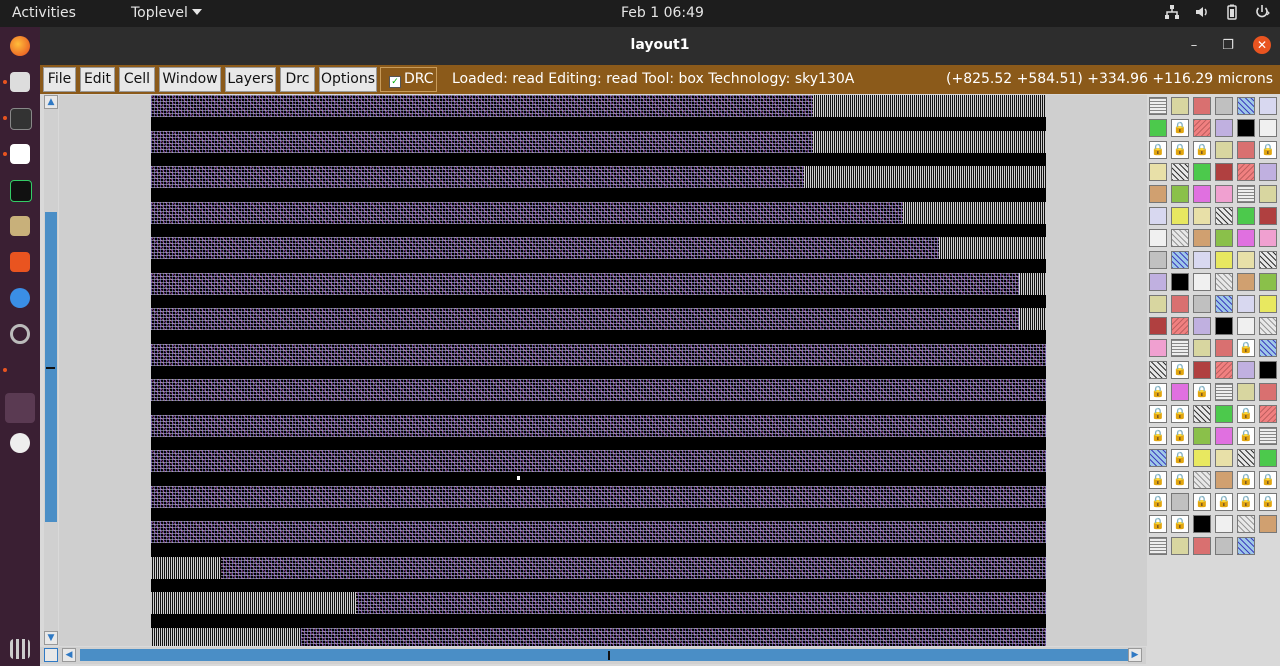 This screenshot has height=666, width=1280. What do you see at coordinates (51, 655) in the screenshot?
I see `scroll-corner-box` at bounding box center [51, 655].